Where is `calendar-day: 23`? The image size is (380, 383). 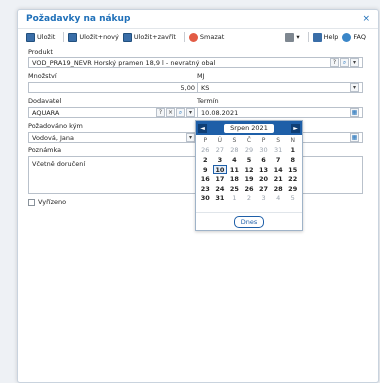 calendar-day: 23 is located at coordinates (205, 189).